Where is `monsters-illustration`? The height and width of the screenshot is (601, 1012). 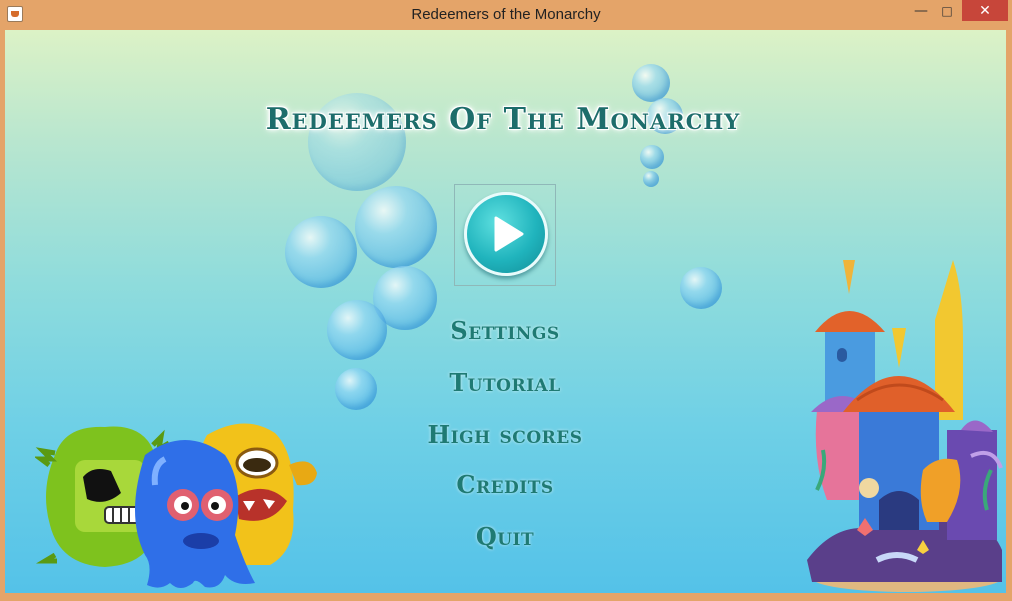
monsters-illustration is located at coordinates (176, 505).